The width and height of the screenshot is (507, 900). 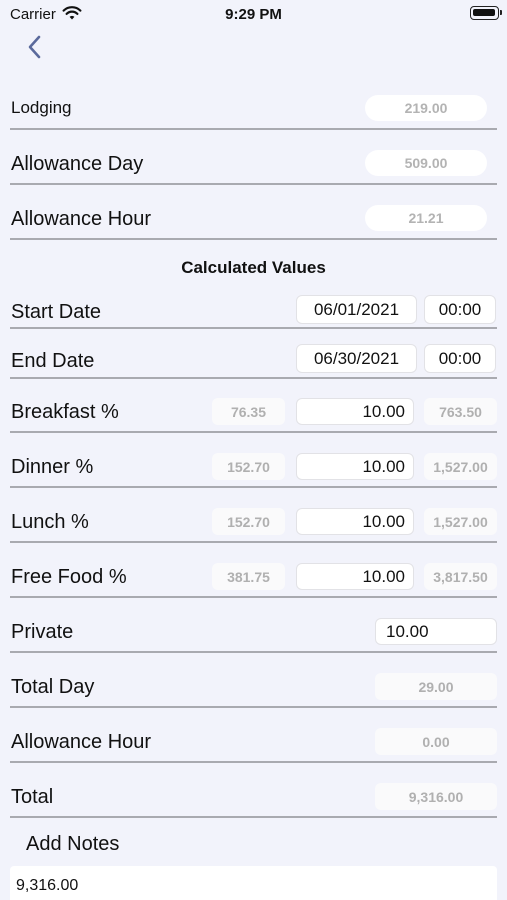 I want to click on lunch-base-value: 152.70, so click(x=248, y=521).